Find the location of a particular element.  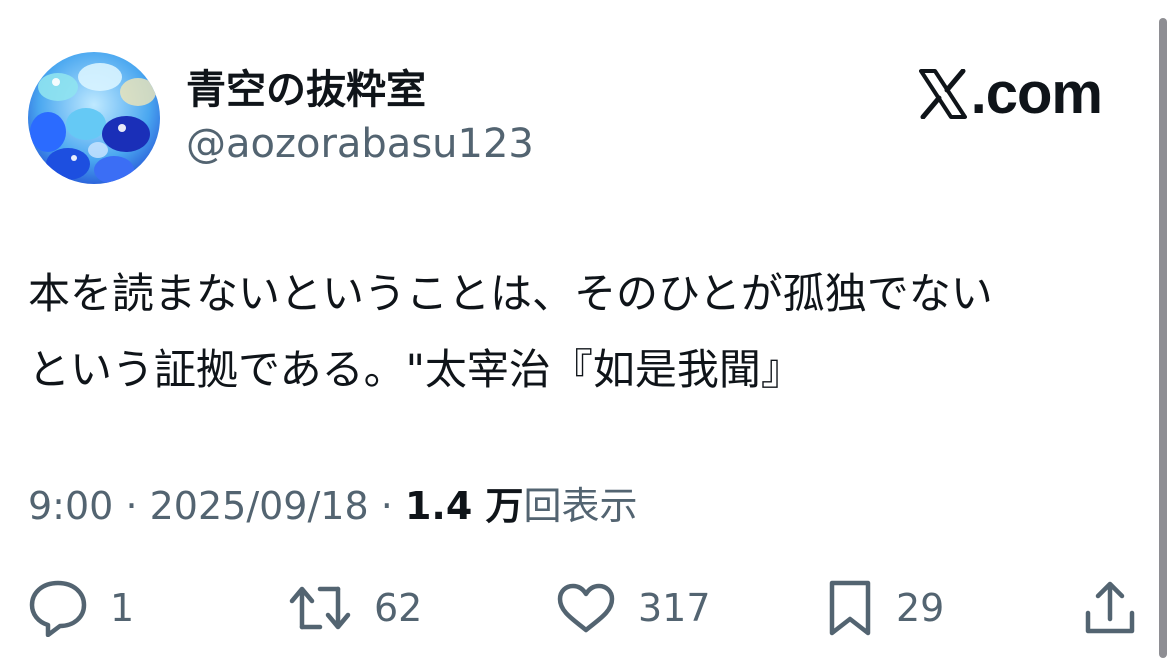

bookmark-count: 29 is located at coordinates (920, 608).